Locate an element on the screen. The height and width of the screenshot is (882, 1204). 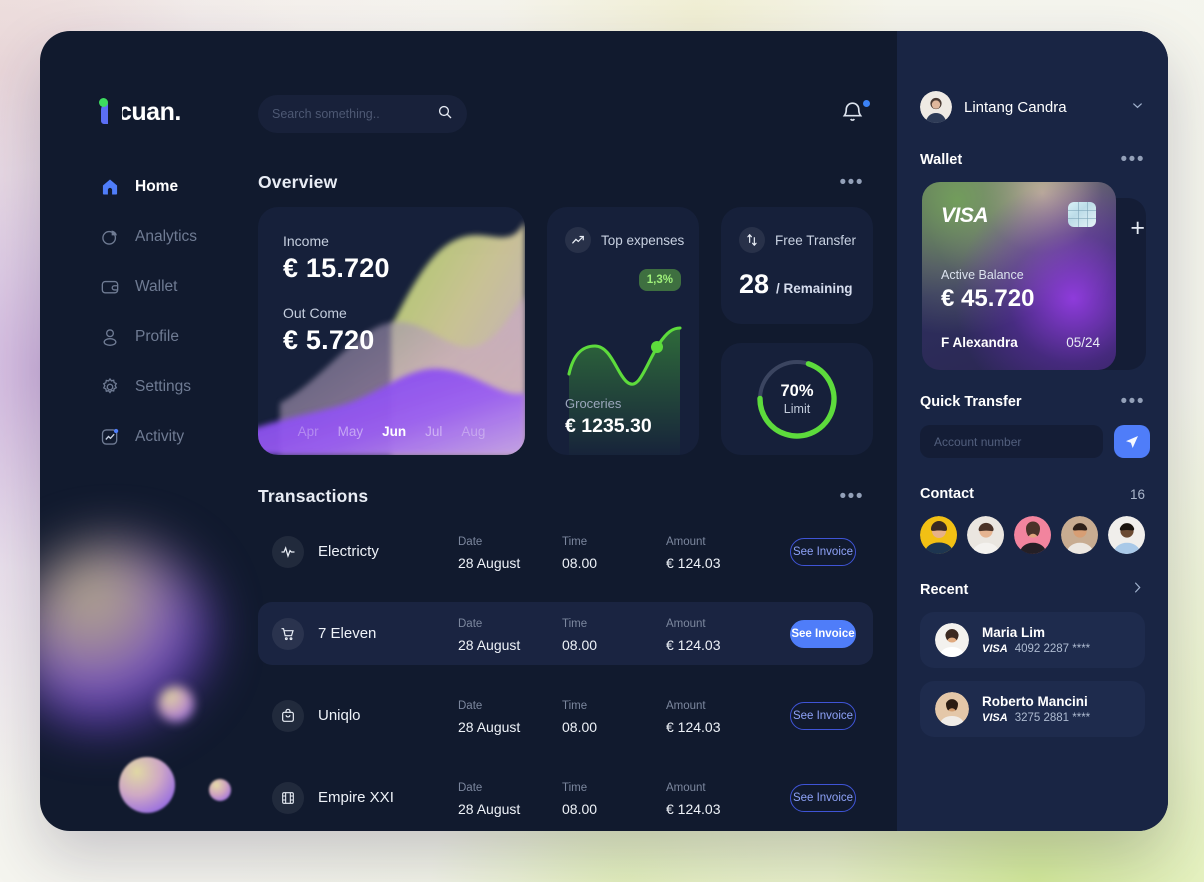
column-header-amount: Amount is located at coordinates (686, 788).